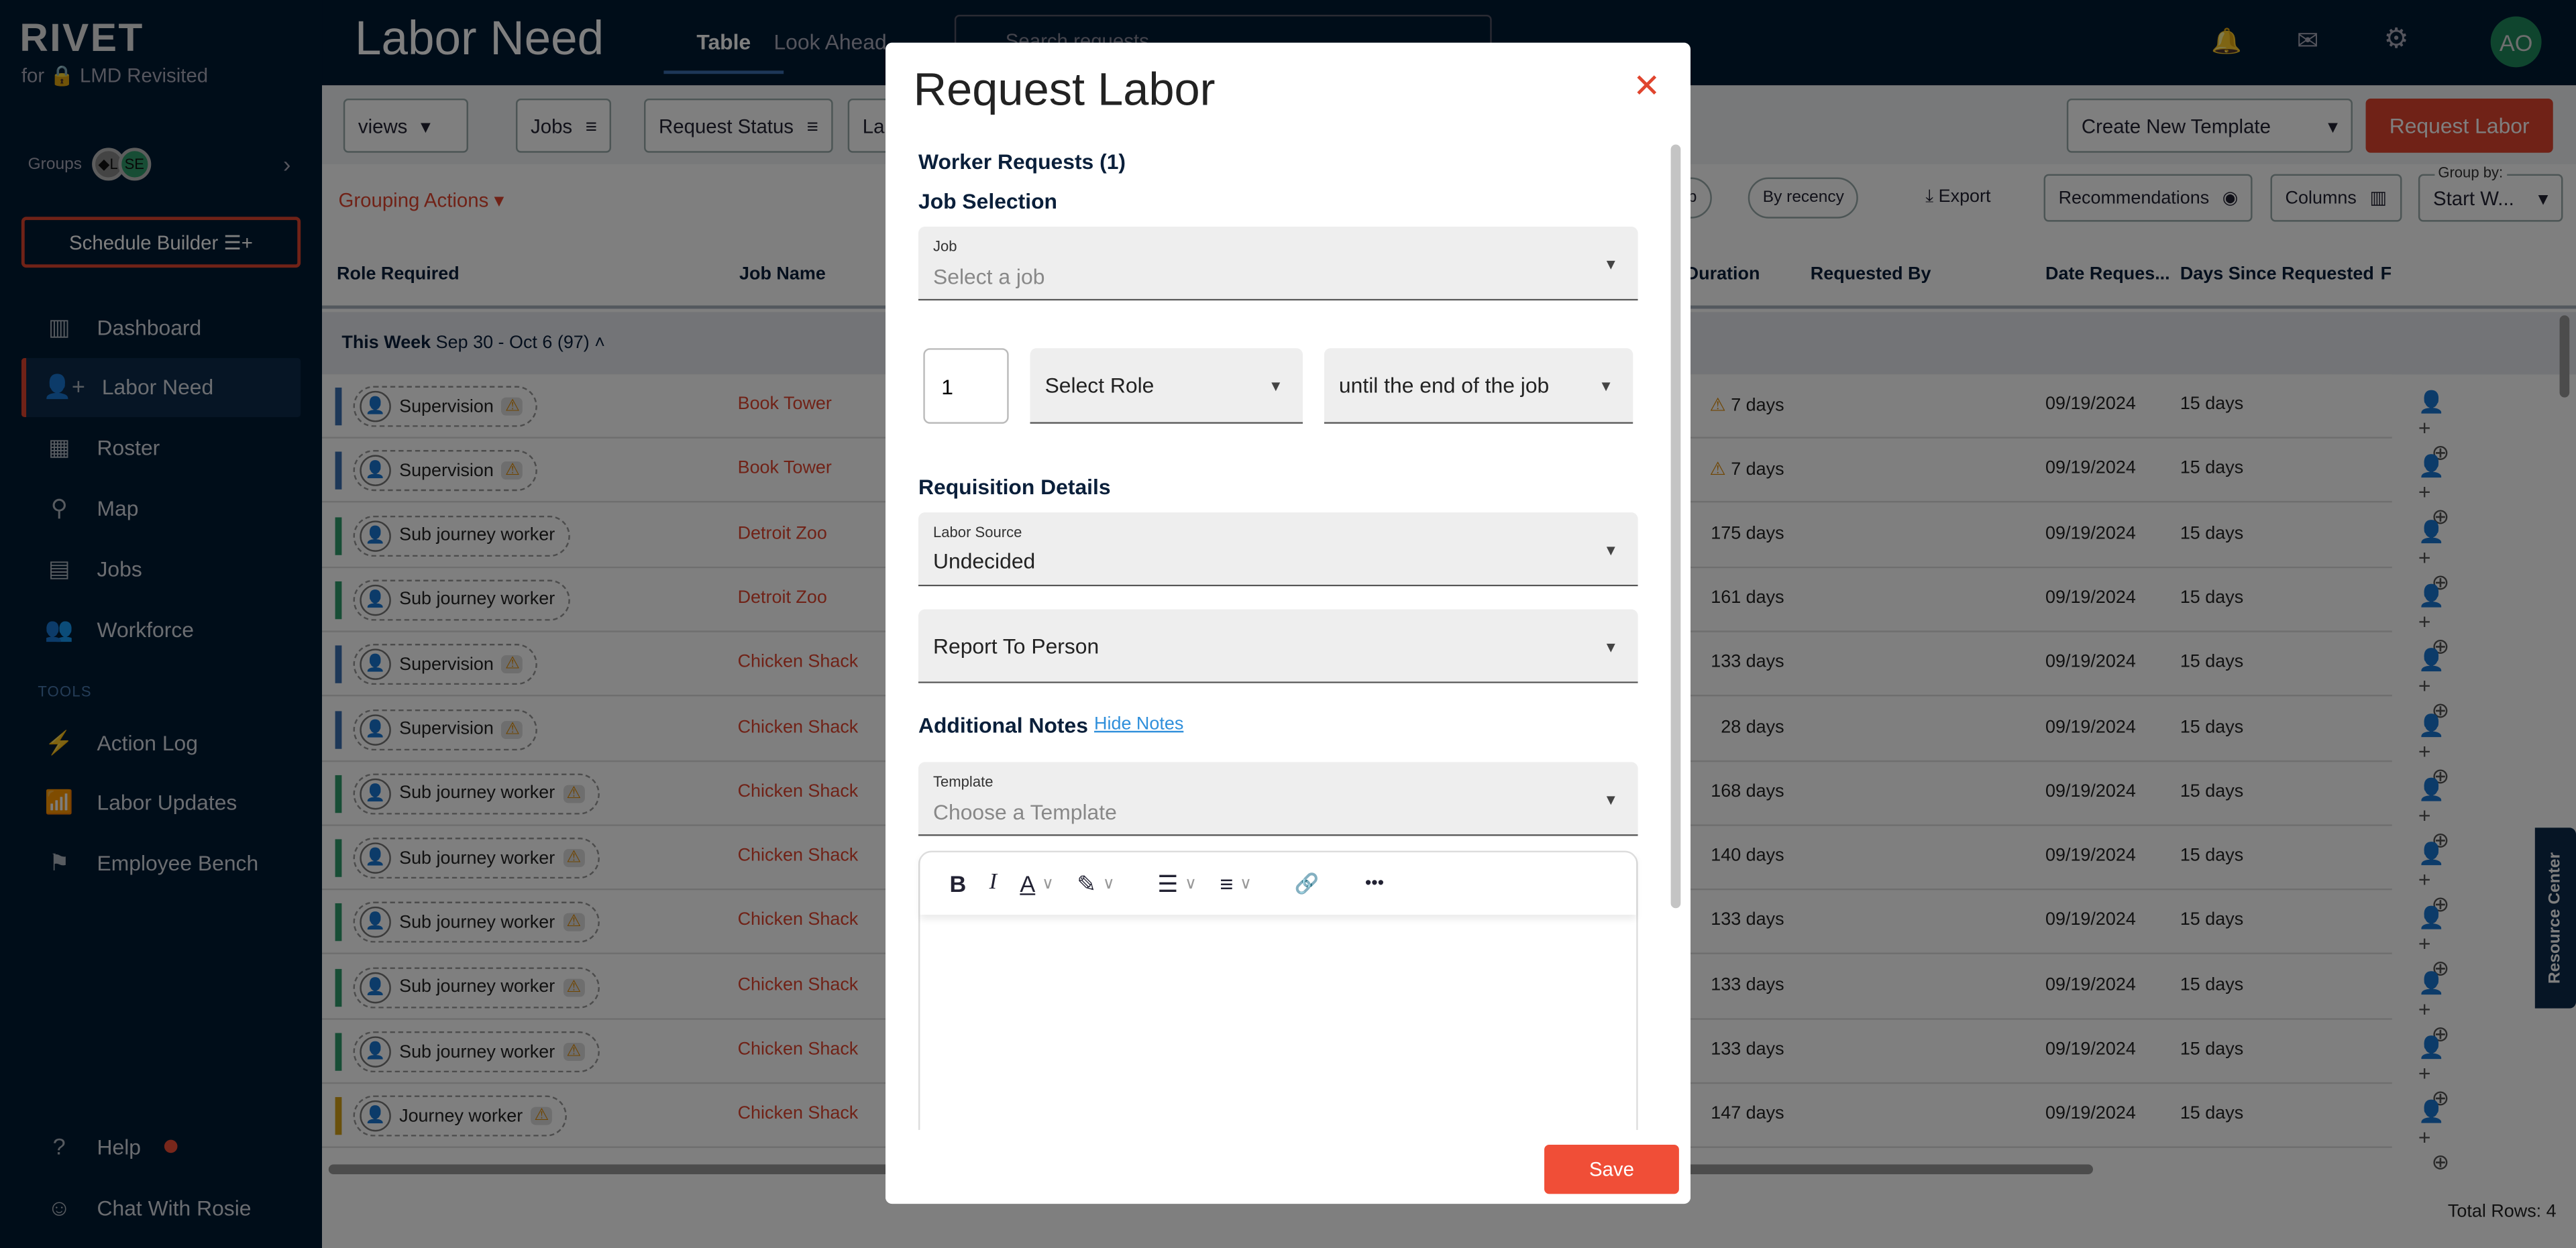 The width and height of the screenshot is (2576, 1248). Describe the element at coordinates (989, 277) in the screenshot. I see `job-placeholder: Select a job` at that location.